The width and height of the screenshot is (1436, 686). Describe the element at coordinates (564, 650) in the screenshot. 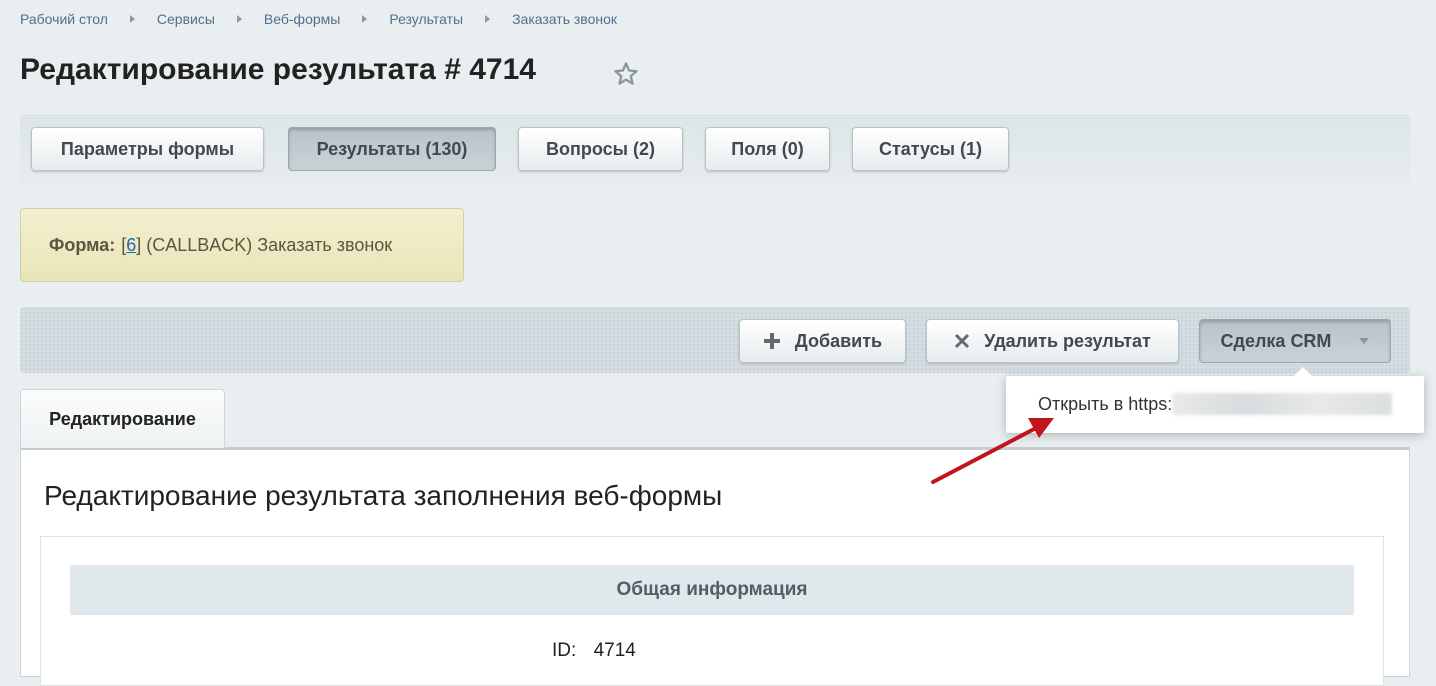

I see `id-label: ID:` at that location.